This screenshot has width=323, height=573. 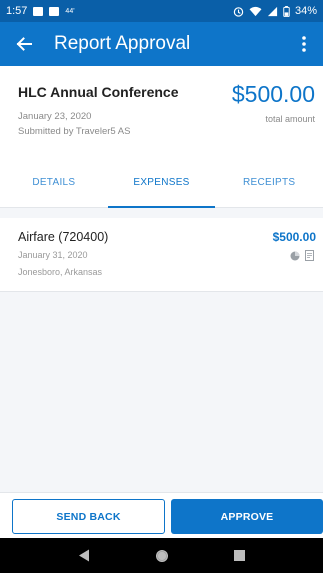 I want to click on tab-receipts: RECEIPTS, so click(x=269, y=182).